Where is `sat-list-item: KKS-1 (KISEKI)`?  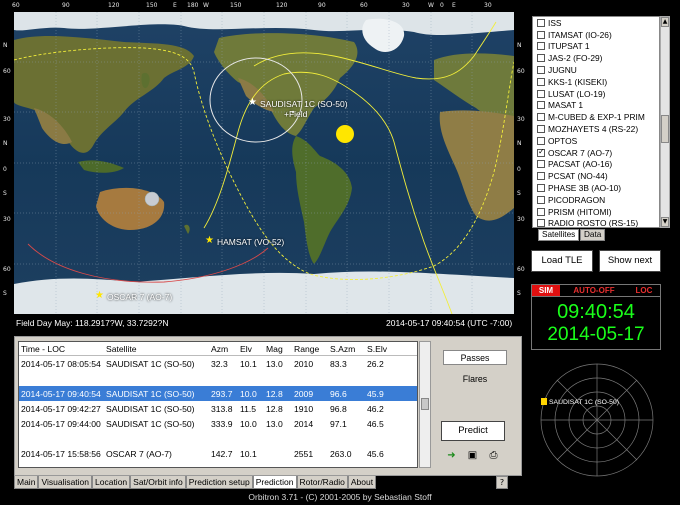 sat-list-item: KKS-1 (KISEKI) is located at coordinates (596, 82).